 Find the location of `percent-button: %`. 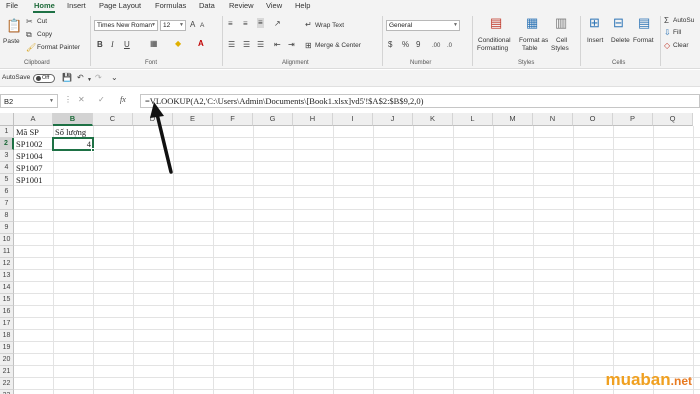

percent-button: % is located at coordinates (405, 45).